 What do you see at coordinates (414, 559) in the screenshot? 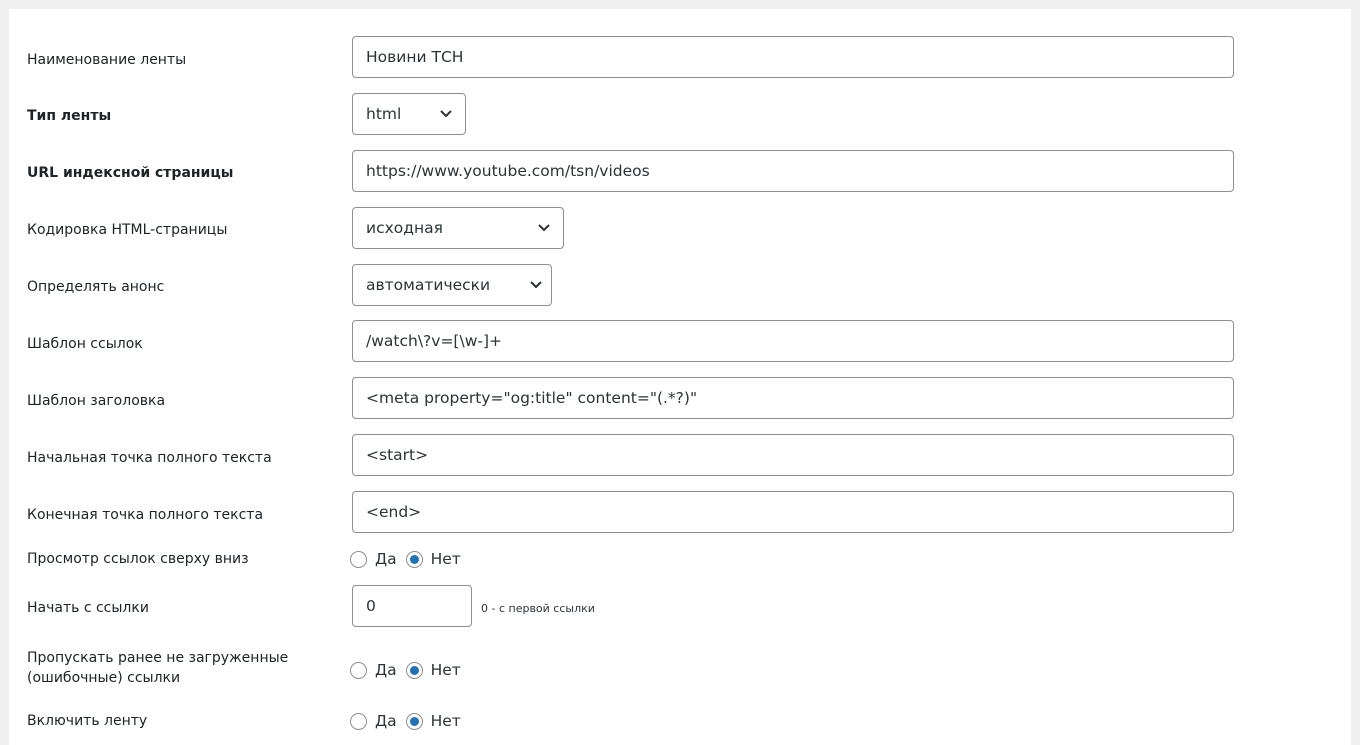
I see `top-down-no-radio` at bounding box center [414, 559].